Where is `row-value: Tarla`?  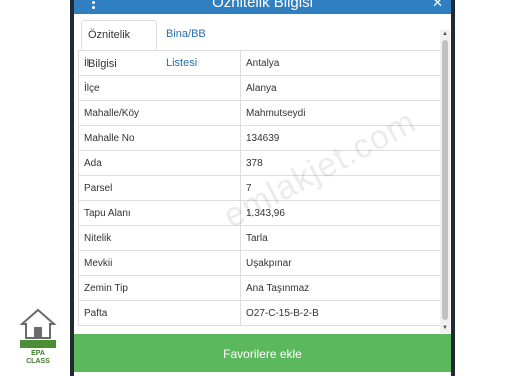
row-value: Tarla is located at coordinates (340, 238).